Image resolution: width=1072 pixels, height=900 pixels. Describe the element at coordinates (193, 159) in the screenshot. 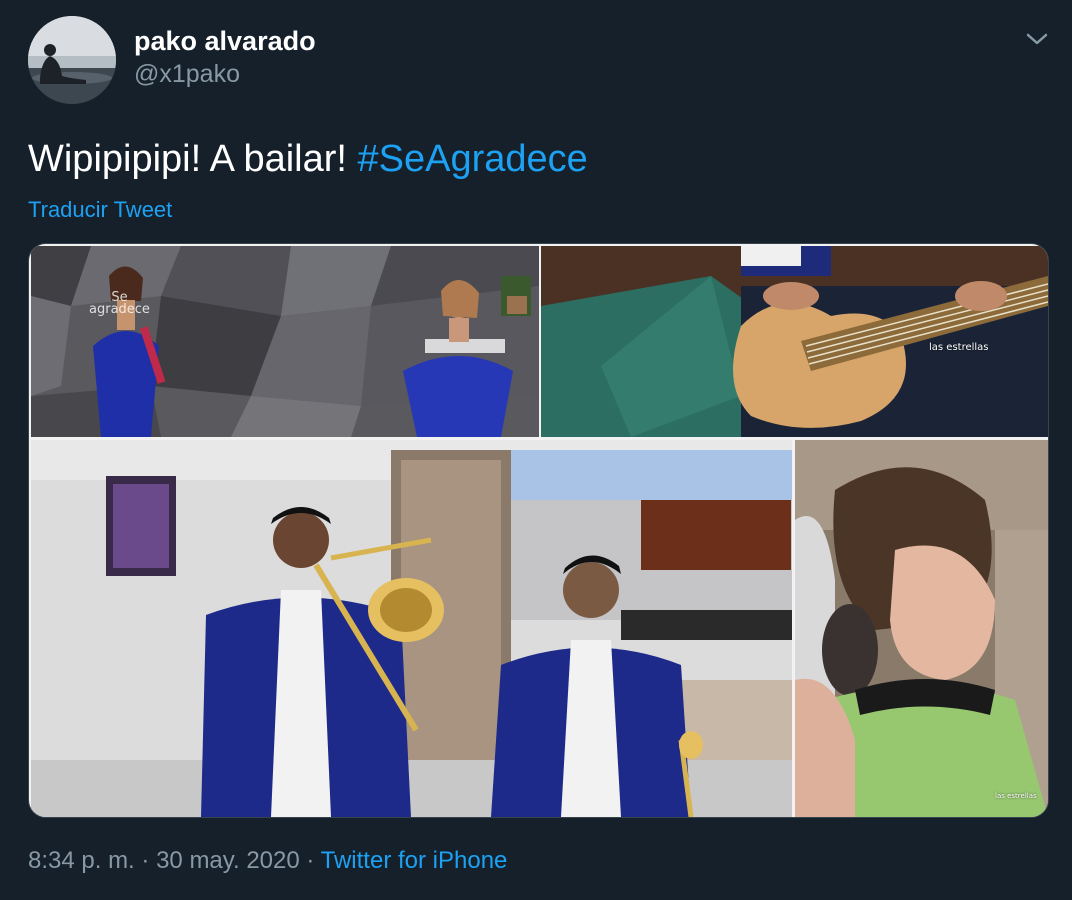

I see `tweet-text-body: Wipipipipi! A bailar!` at that location.